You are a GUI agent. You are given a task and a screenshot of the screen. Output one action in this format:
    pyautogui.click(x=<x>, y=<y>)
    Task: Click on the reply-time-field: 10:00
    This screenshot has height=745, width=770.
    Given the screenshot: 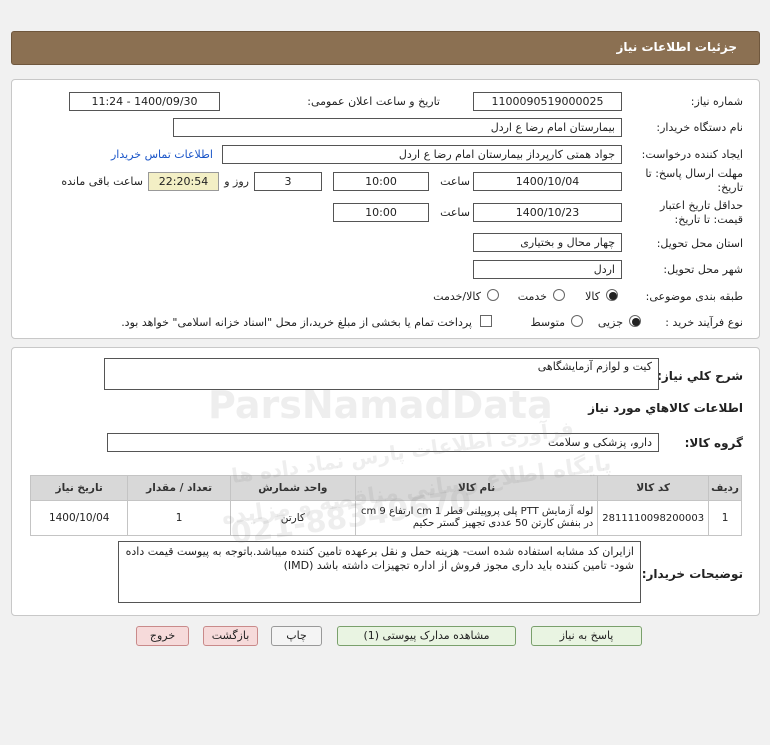 What is the action you would take?
    pyautogui.click(x=381, y=181)
    